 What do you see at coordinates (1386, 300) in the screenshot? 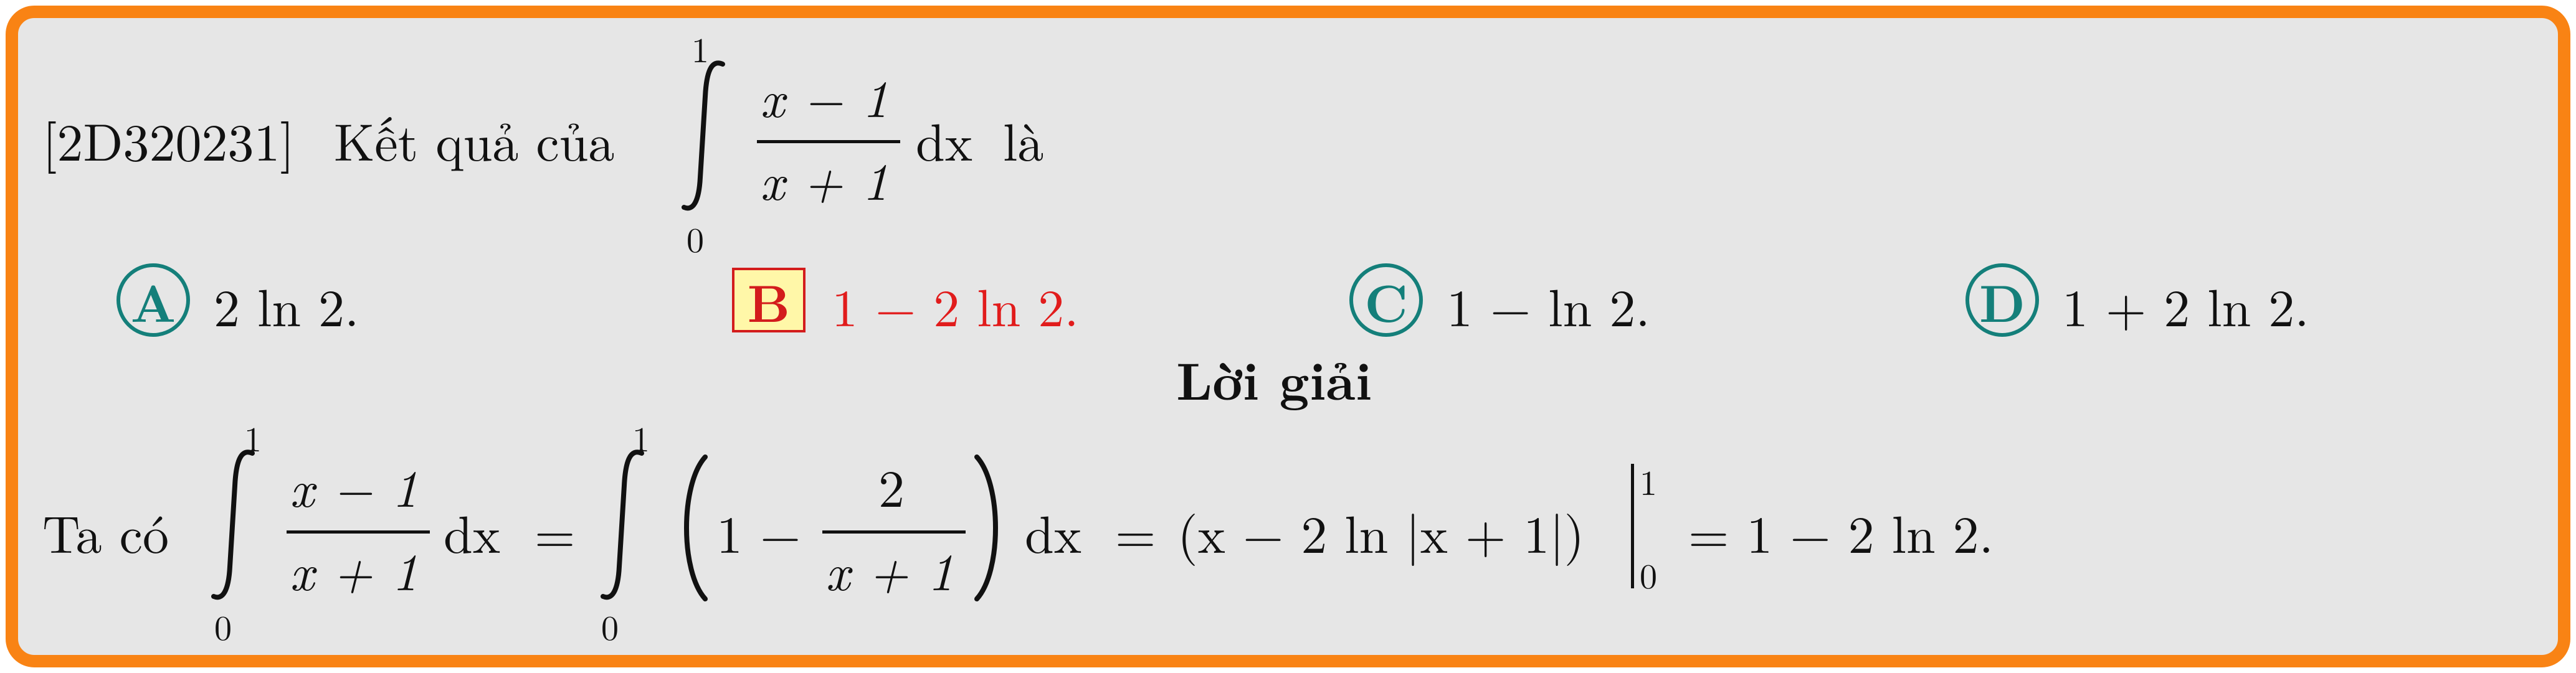
I see `choice-c-marker: C` at bounding box center [1386, 300].